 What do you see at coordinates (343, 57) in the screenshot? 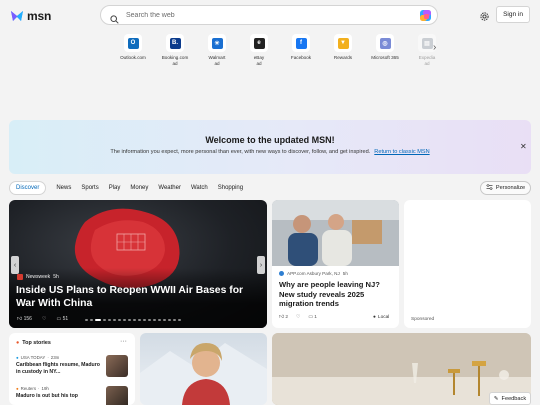
I see `quick-link-label: Rewards` at bounding box center [343, 57].